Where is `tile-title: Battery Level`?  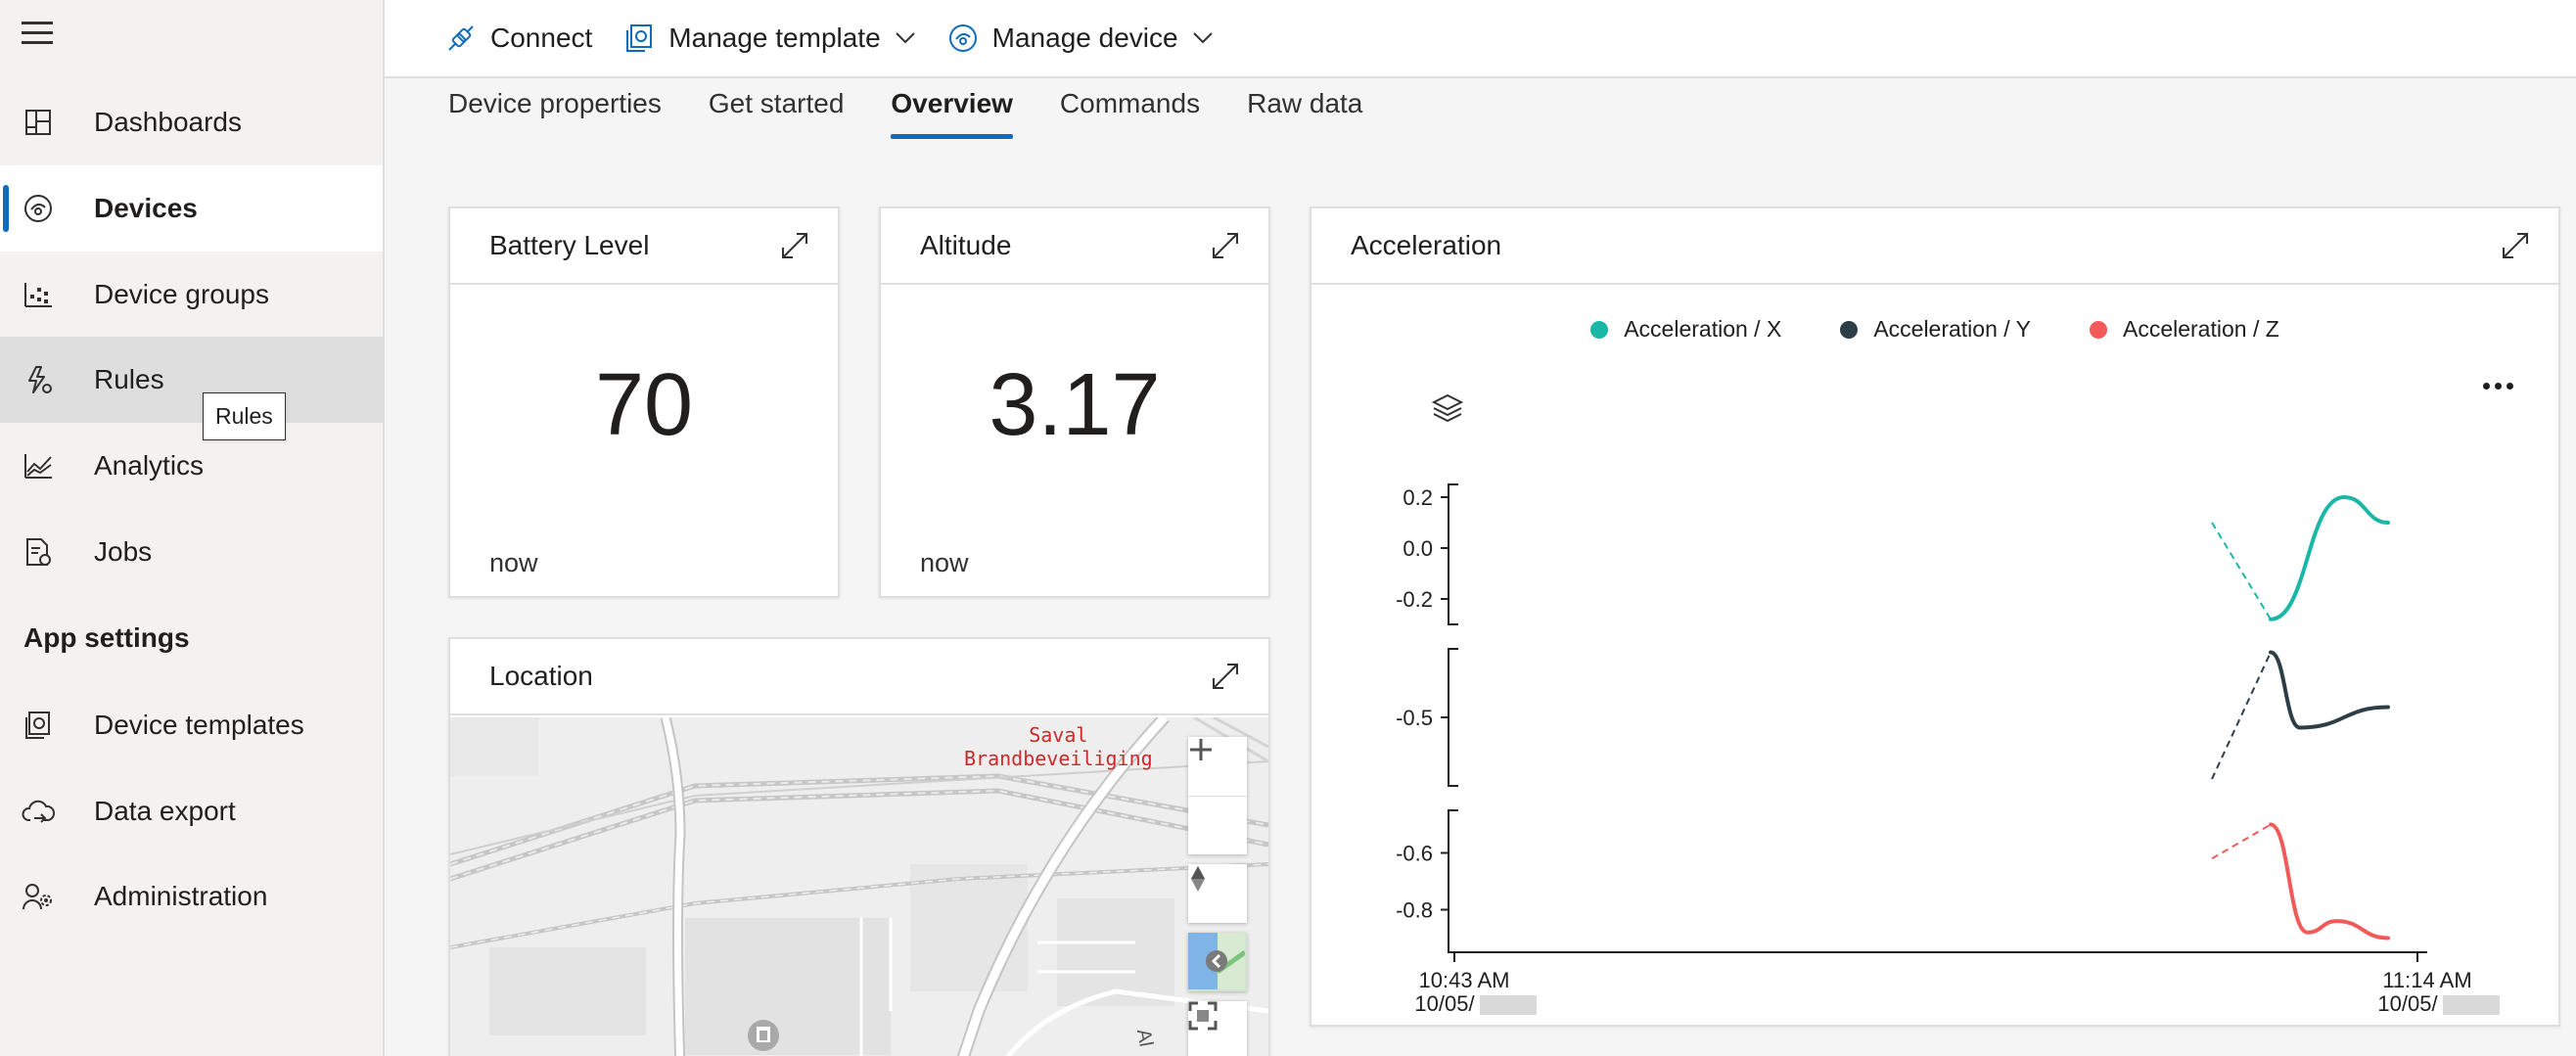
tile-title: Battery Level is located at coordinates (569, 245).